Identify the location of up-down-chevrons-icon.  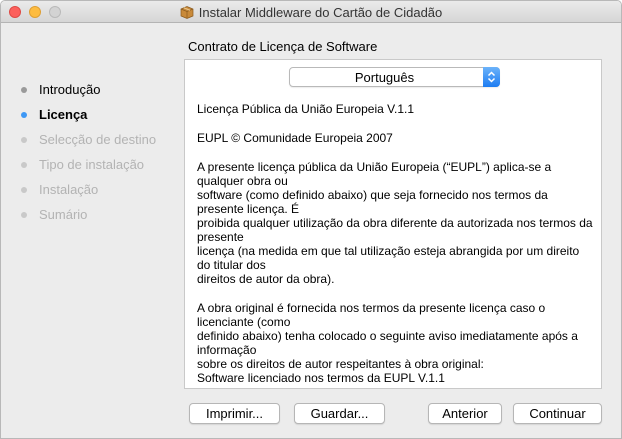
(491, 77).